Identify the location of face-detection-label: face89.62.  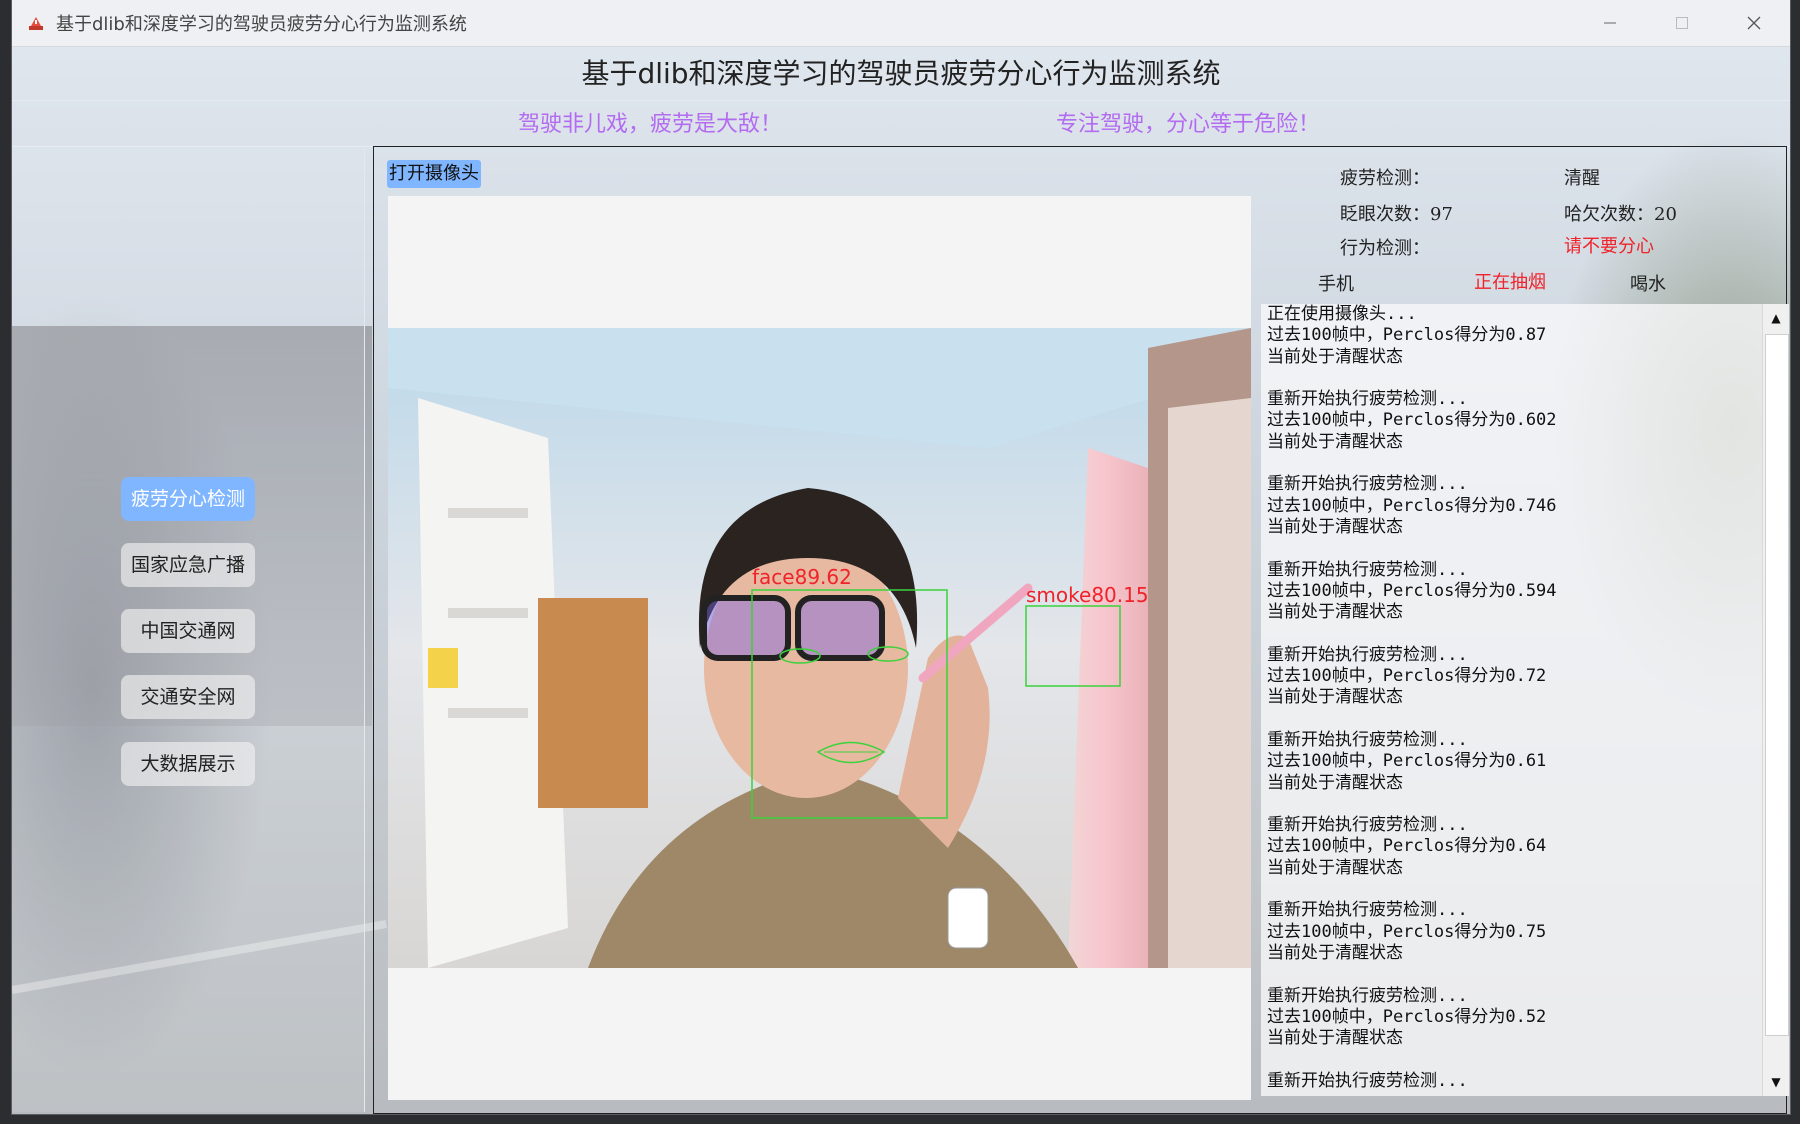
(802, 577).